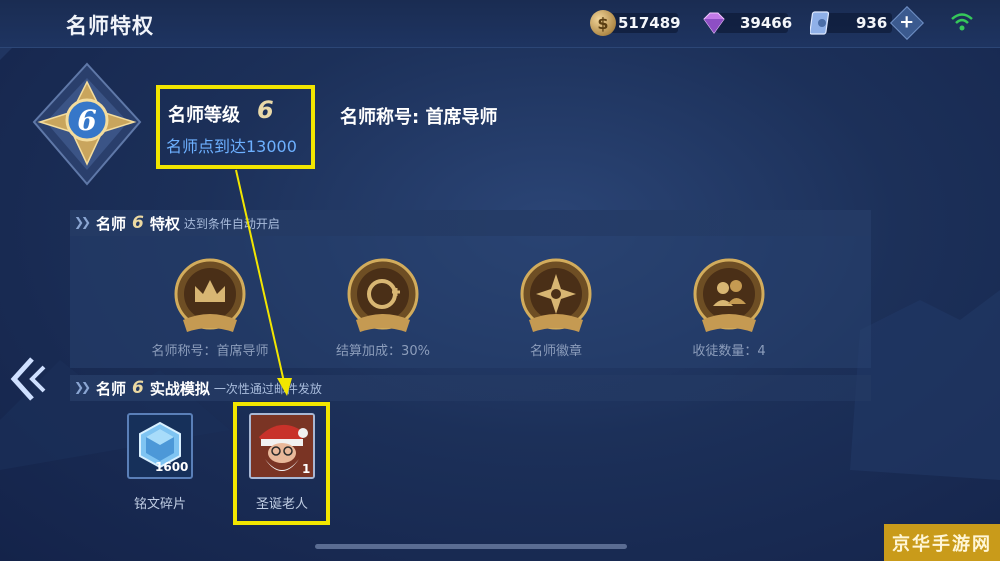 The image size is (1000, 561). I want to click on apprentice-icon, so click(729, 297).